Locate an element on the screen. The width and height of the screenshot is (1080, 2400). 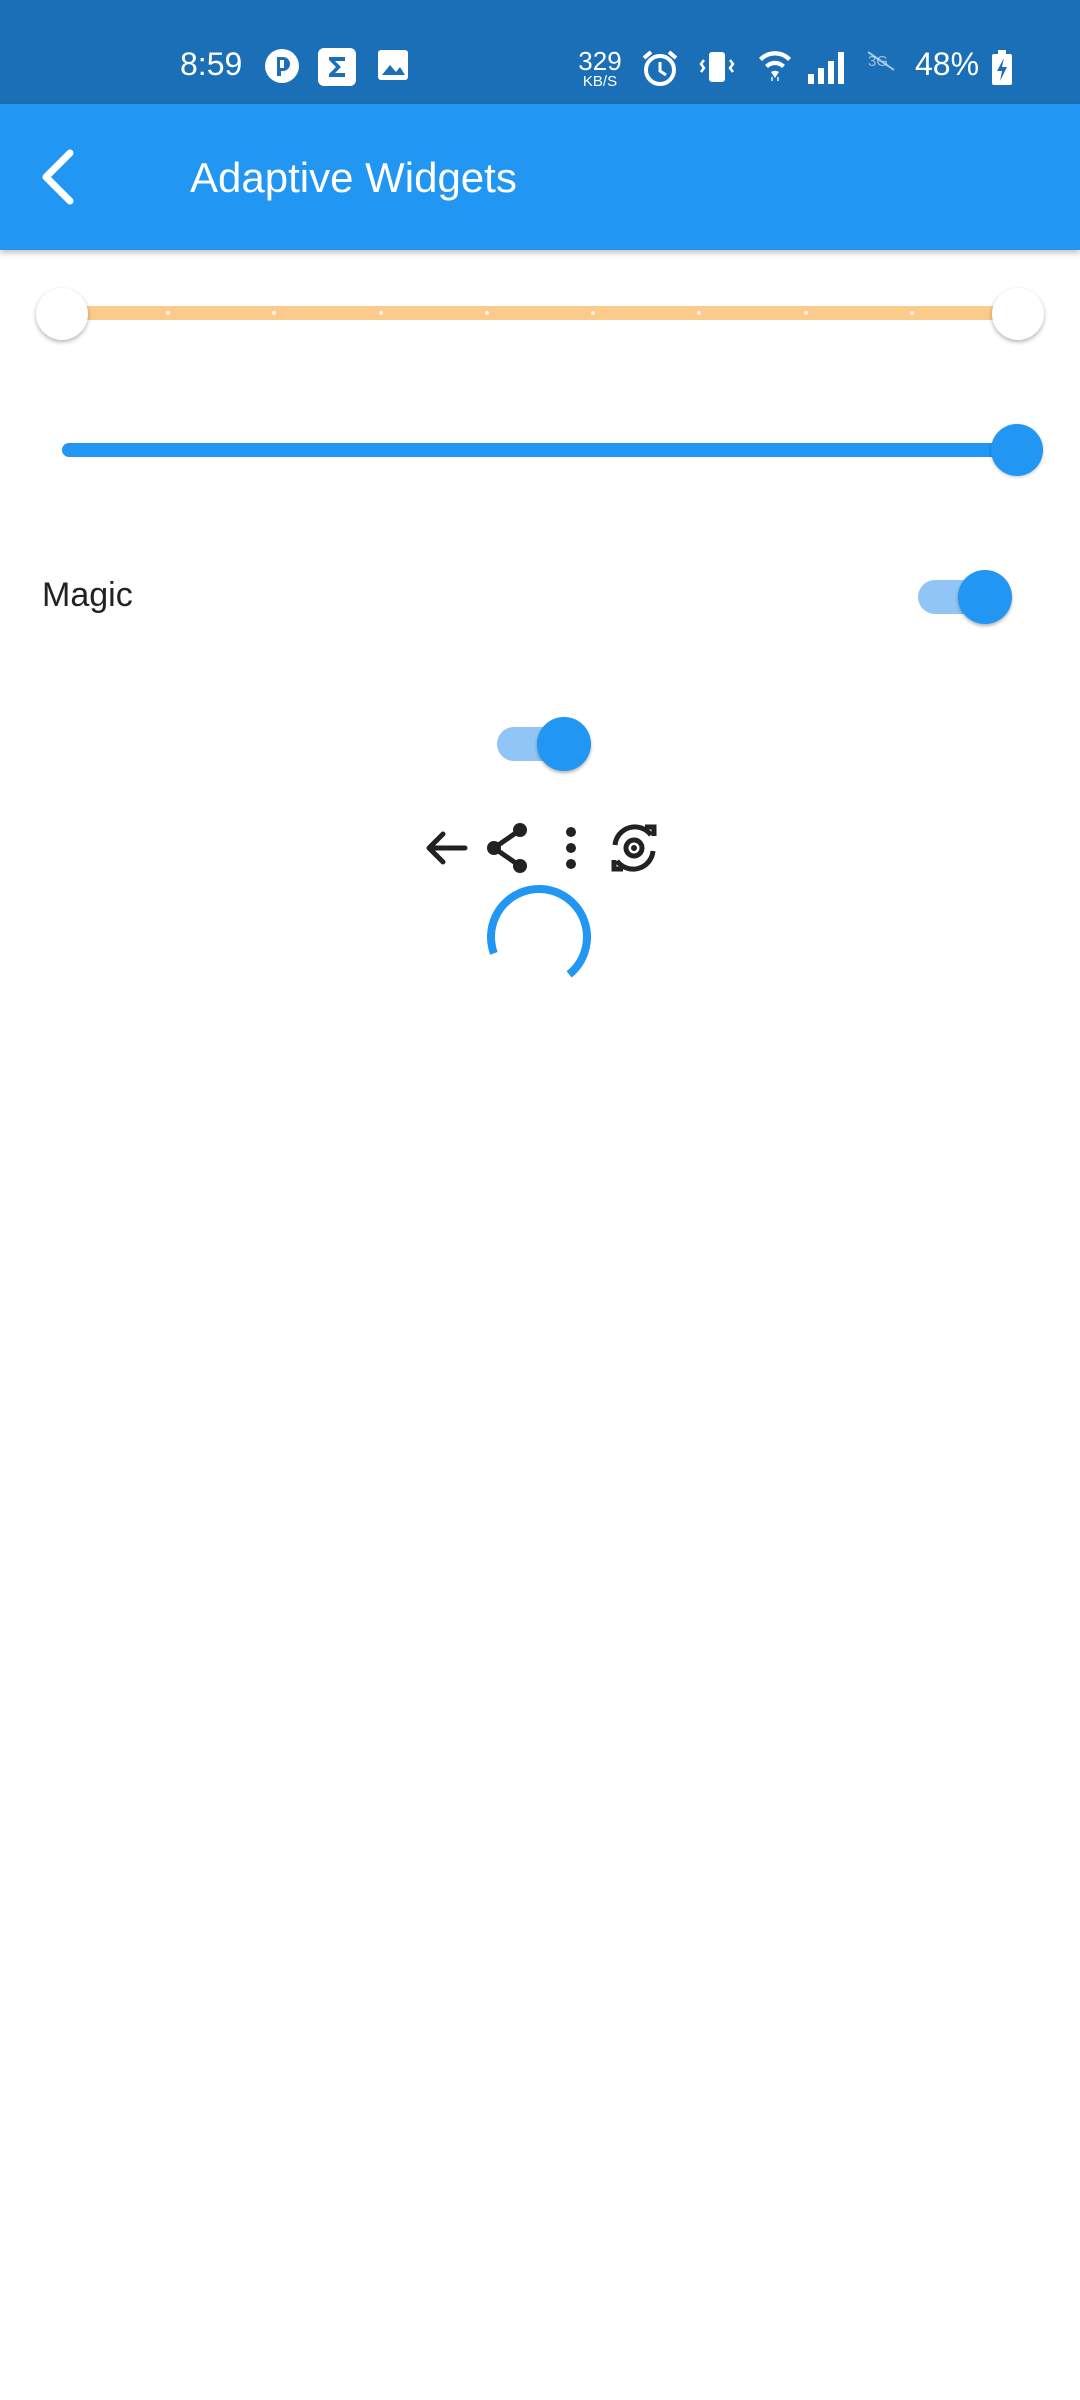
network-speed: 329 KB/S is located at coordinates (600, 68).